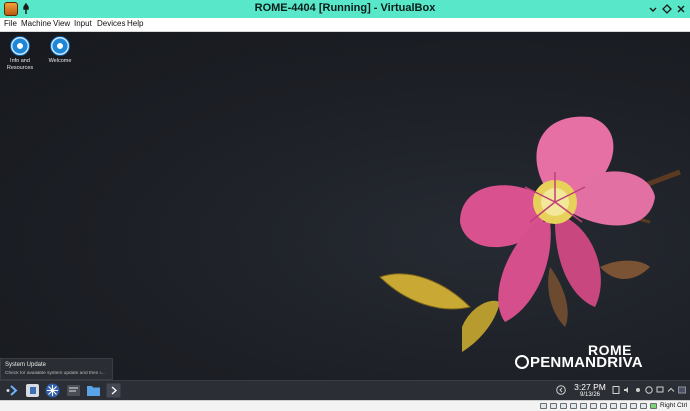  Describe the element at coordinates (573, 406) in the screenshot. I see `network-adapter-icon` at that location.